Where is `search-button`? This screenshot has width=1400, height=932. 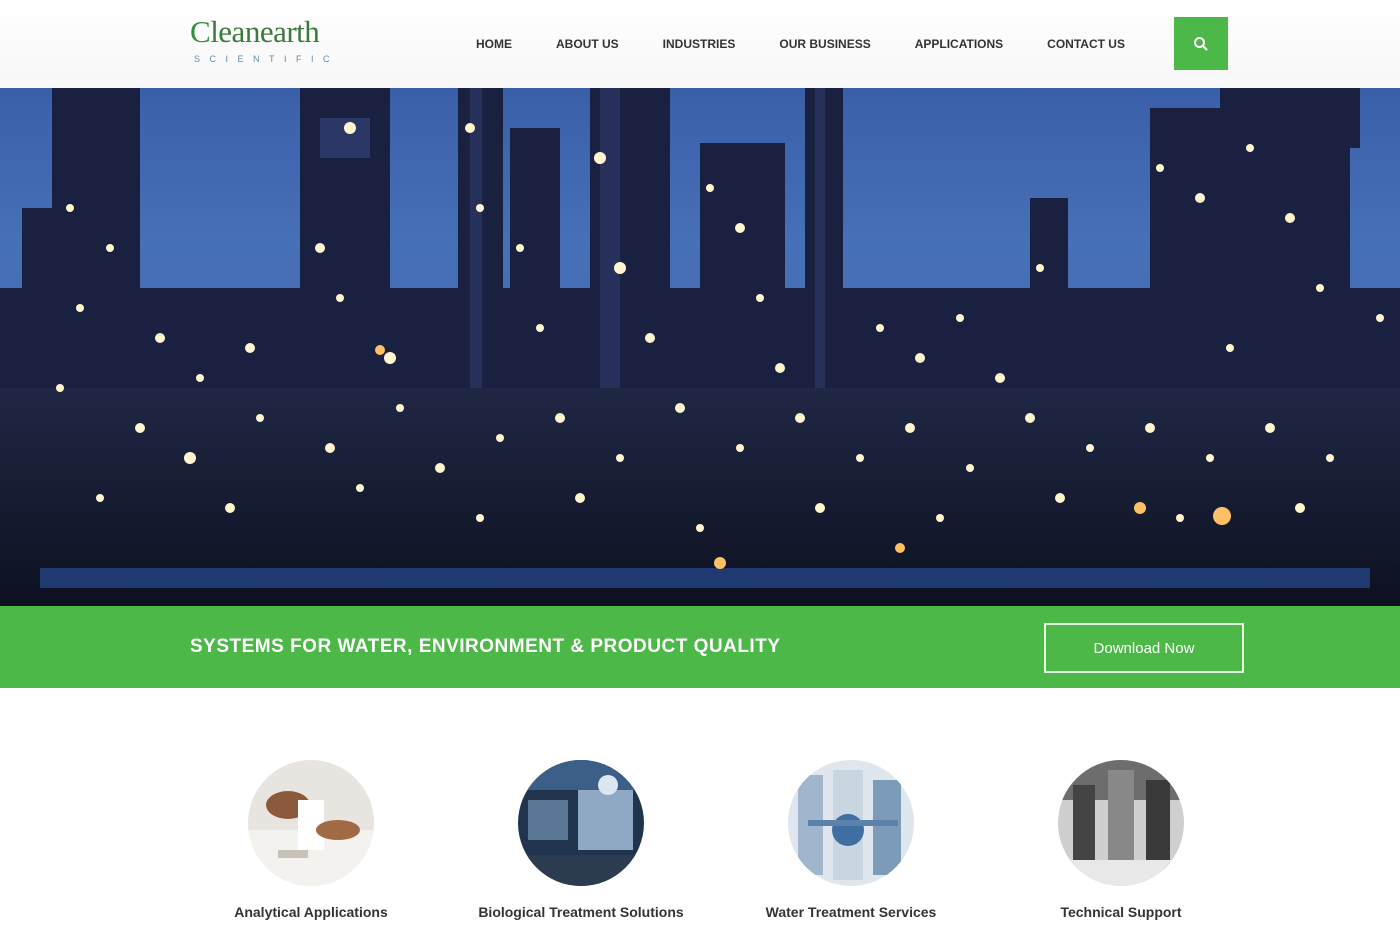 search-button is located at coordinates (1201, 43).